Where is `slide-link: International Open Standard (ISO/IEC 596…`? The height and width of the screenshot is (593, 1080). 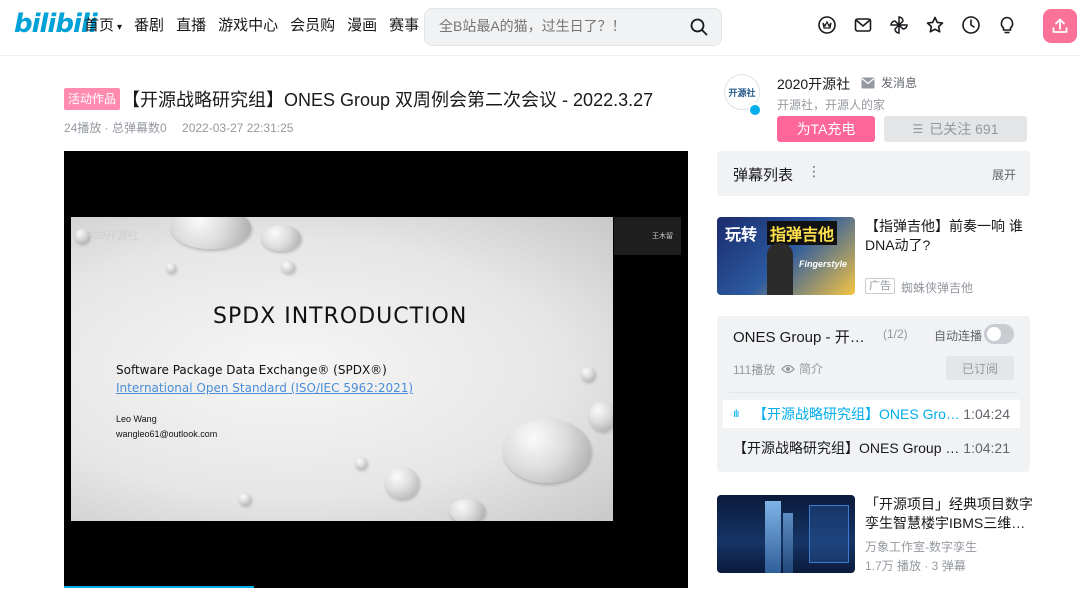 slide-link: International Open Standard (ISO/IEC 596… is located at coordinates (265, 388).